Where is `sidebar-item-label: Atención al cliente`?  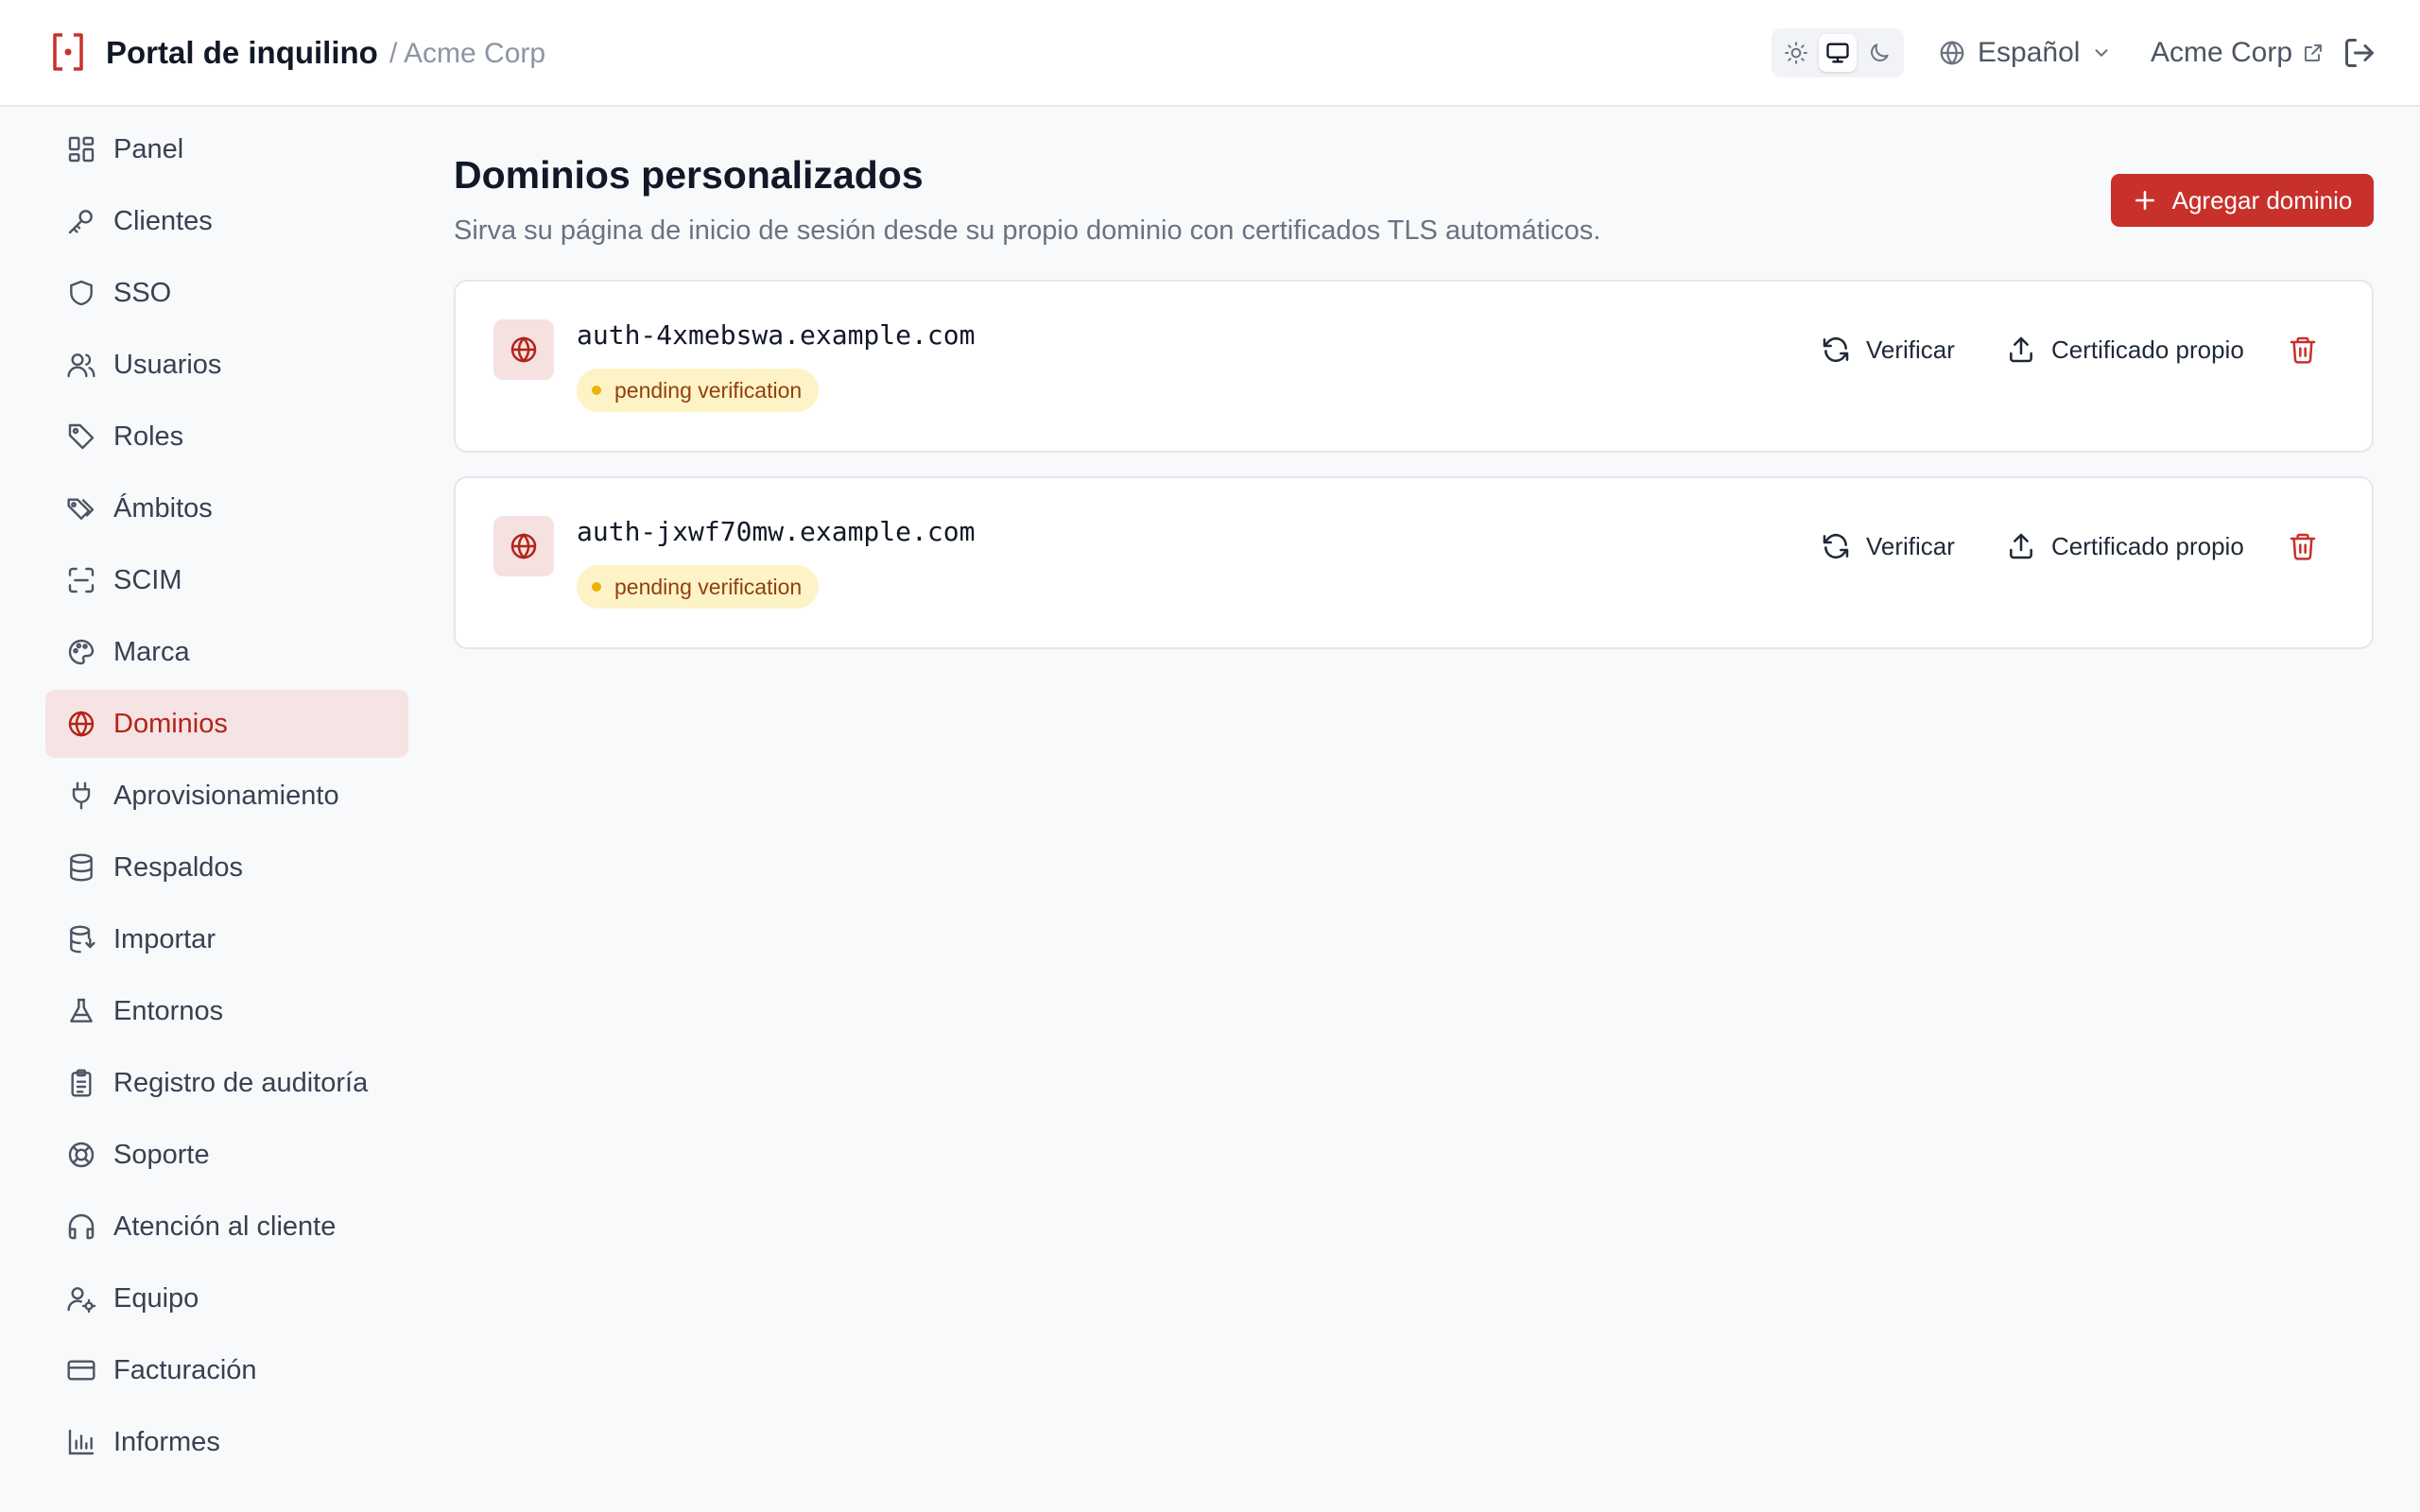
sidebar-item-label: Atención al cliente is located at coordinates (225, 1226).